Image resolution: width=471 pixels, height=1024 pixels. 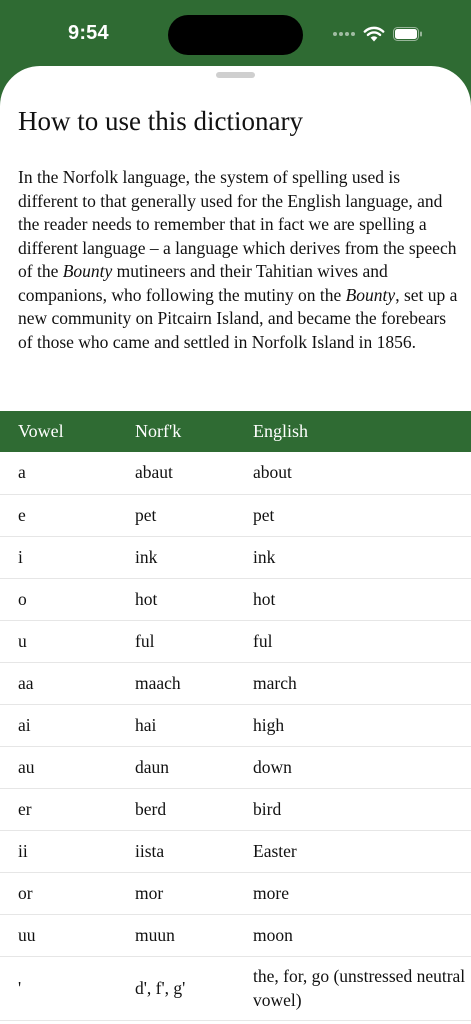 What do you see at coordinates (194, 725) in the screenshot?
I see `cell-norfk: hai` at bounding box center [194, 725].